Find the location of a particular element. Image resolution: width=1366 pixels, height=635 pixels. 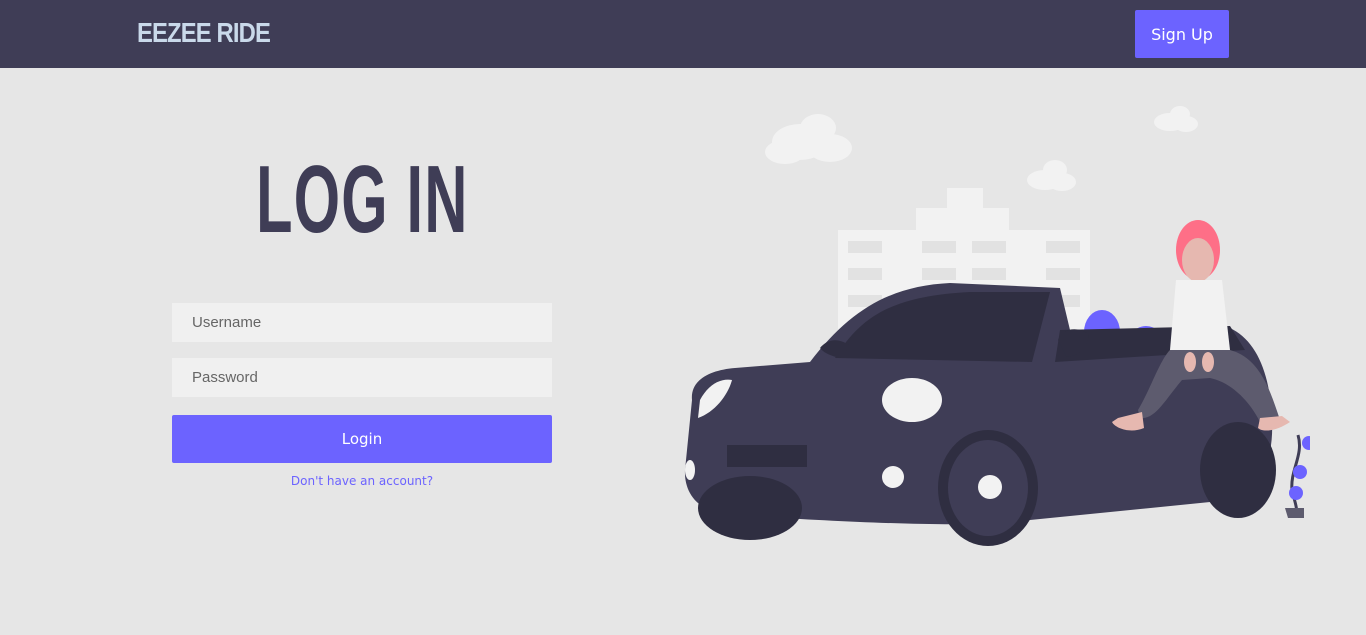

plant-icon is located at coordinates (1297, 476).